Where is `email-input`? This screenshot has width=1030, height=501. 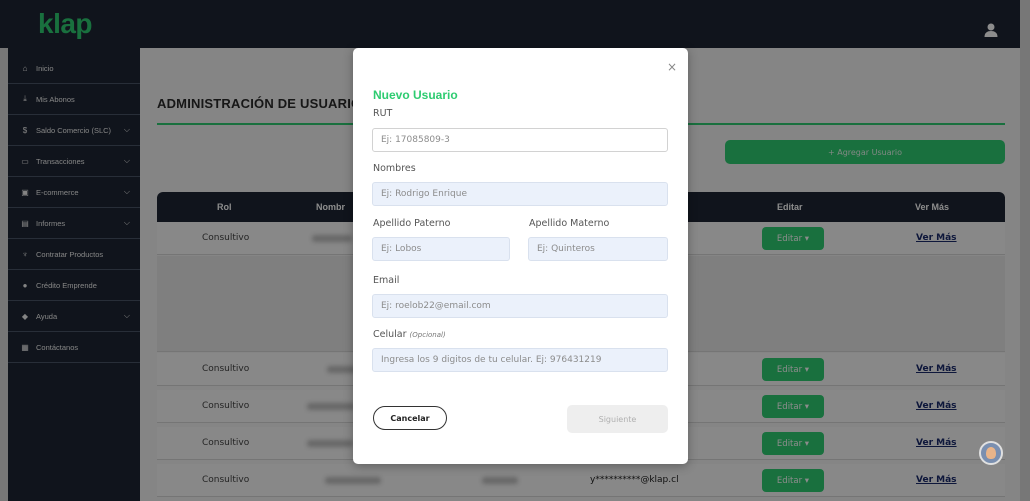
email-input is located at coordinates (520, 306).